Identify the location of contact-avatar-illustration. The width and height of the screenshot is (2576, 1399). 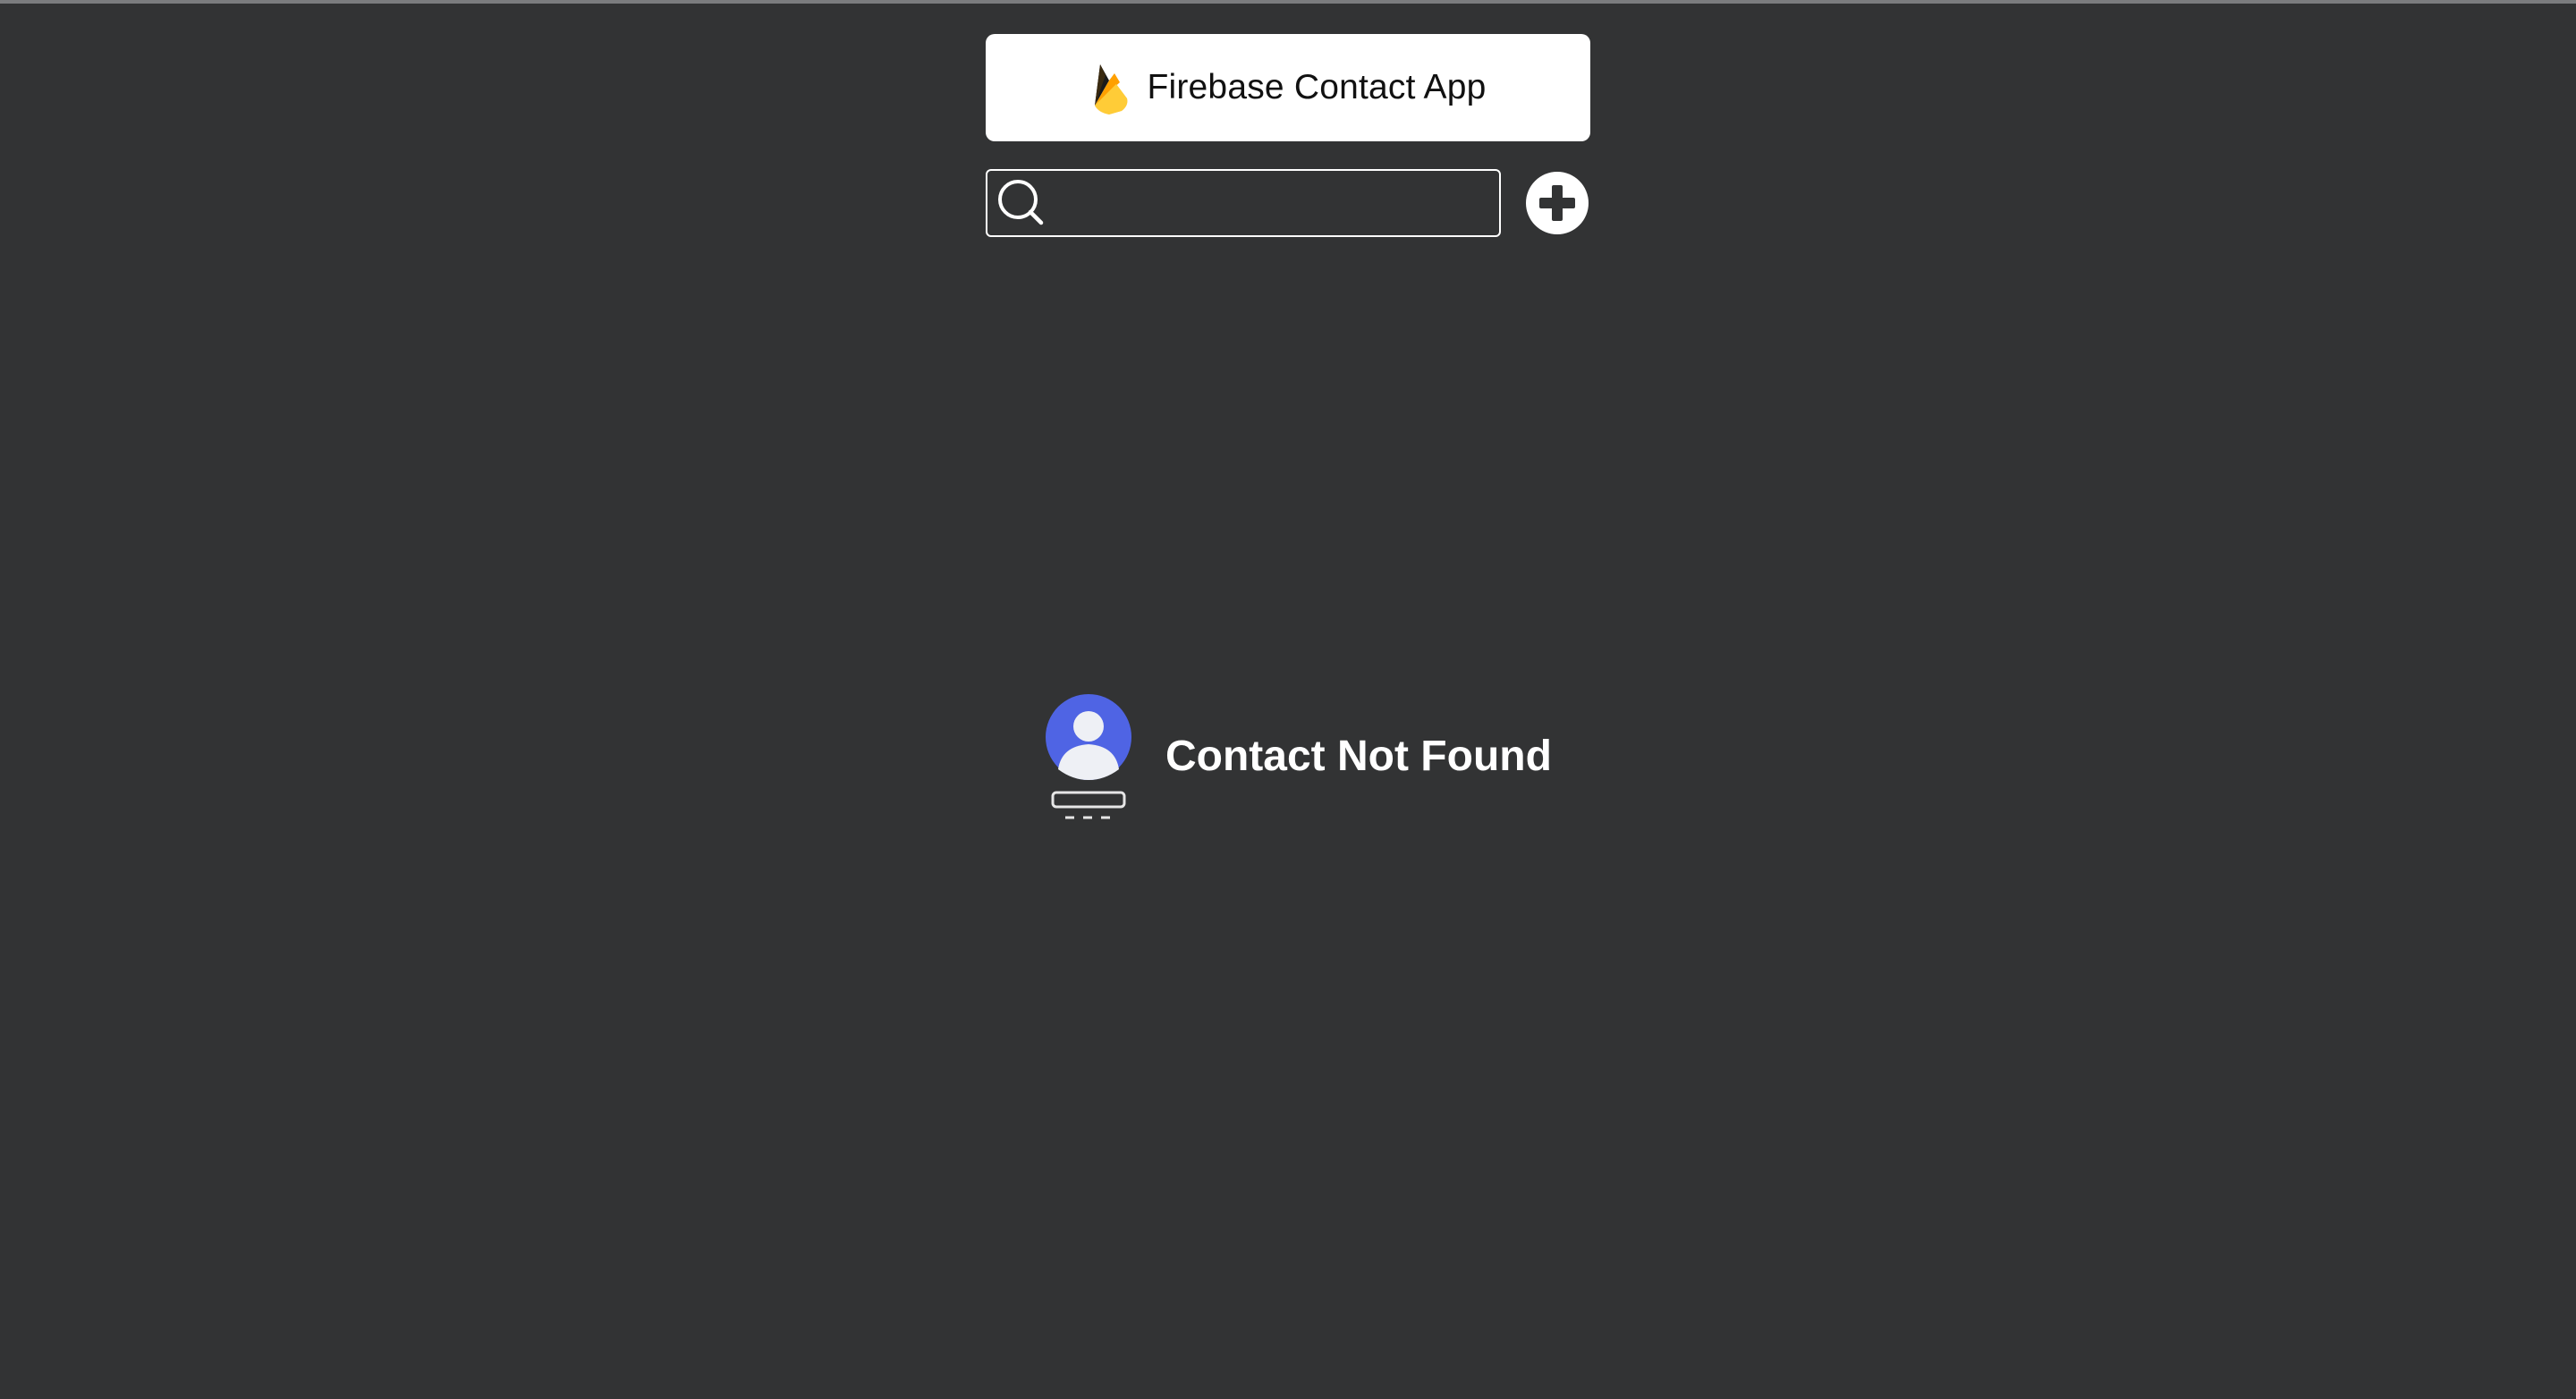
(1088, 759).